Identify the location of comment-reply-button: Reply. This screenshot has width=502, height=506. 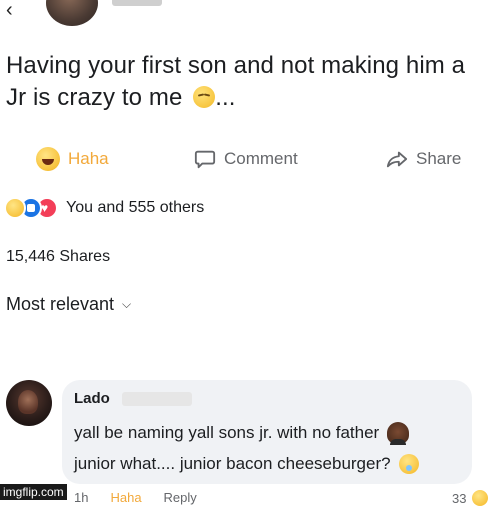
(180, 497).